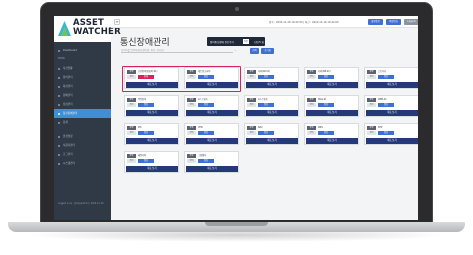  Describe the element at coordinates (181, 79) in the screenshot. I see `highlight-box` at that location.